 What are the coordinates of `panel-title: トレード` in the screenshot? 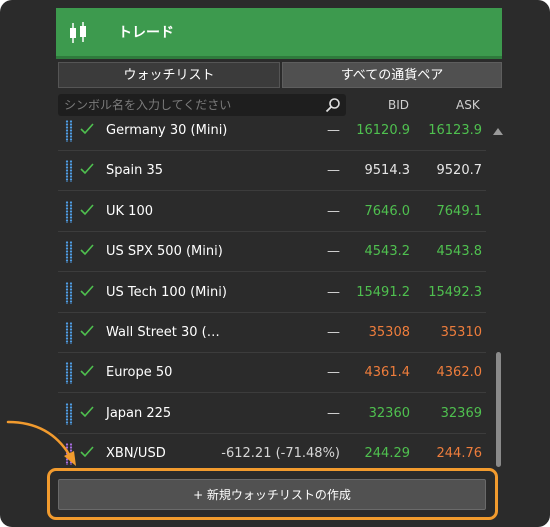 It's located at (146, 33).